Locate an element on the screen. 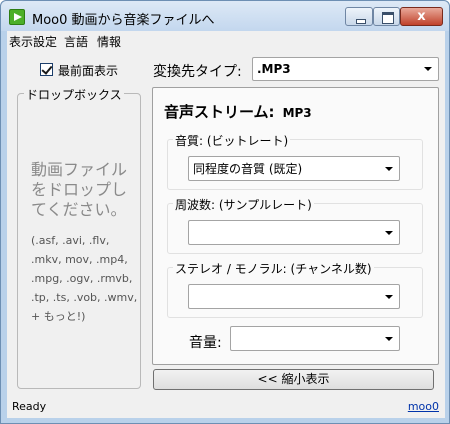  always-on-top-label: 最前面表示 is located at coordinates (88, 71).